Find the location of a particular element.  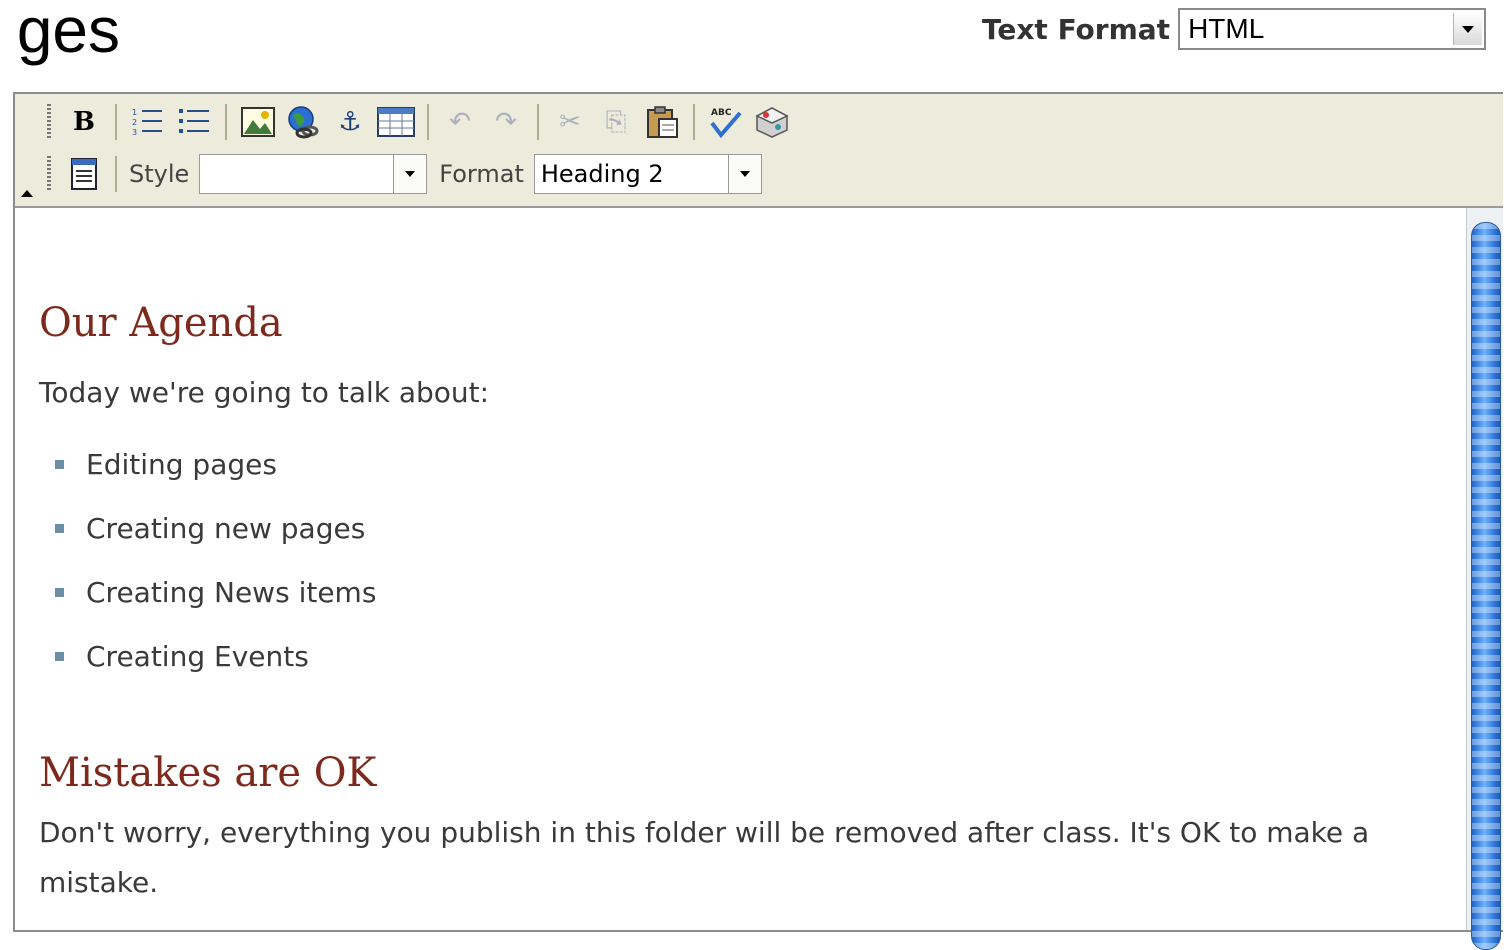

redo-button: ↷ is located at coordinates (506, 122).